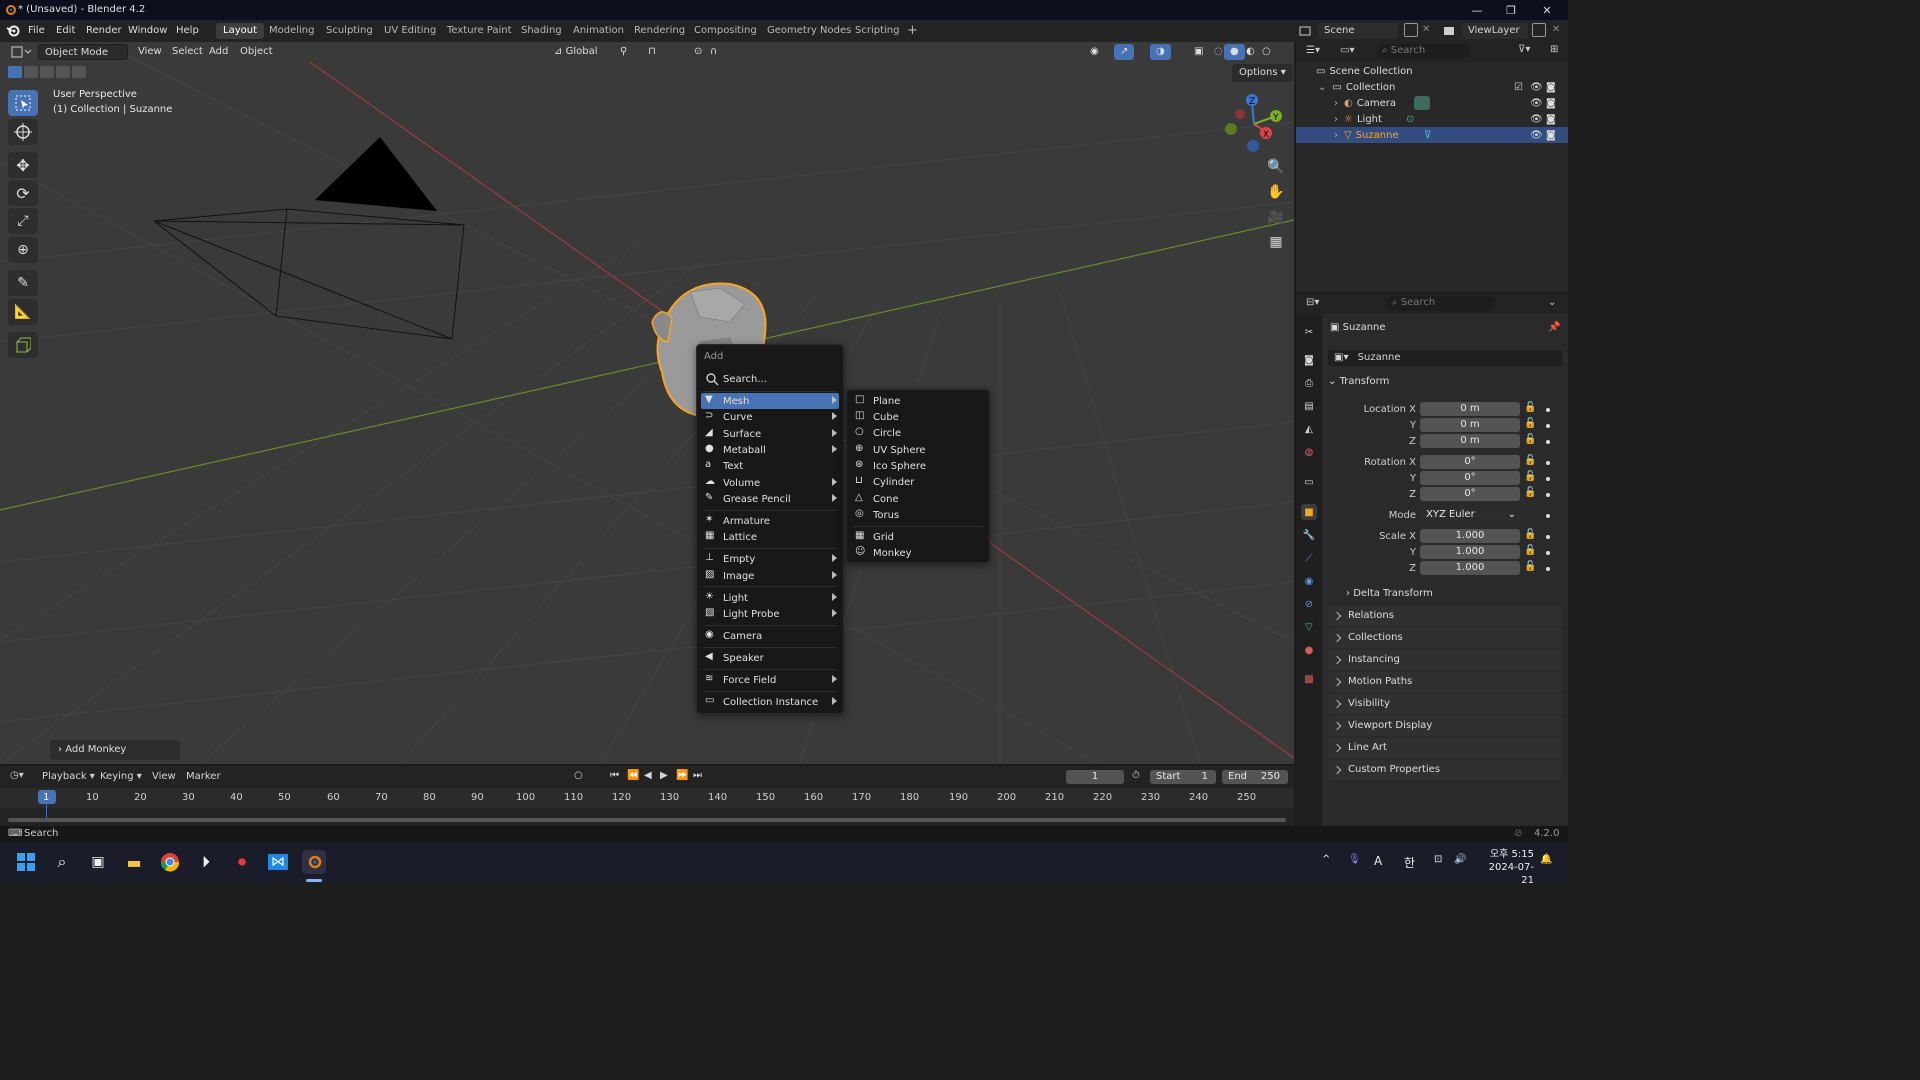 The height and width of the screenshot is (1080, 1920). What do you see at coordinates (98, 862) in the screenshot?
I see `task-view-button: ▣` at bounding box center [98, 862].